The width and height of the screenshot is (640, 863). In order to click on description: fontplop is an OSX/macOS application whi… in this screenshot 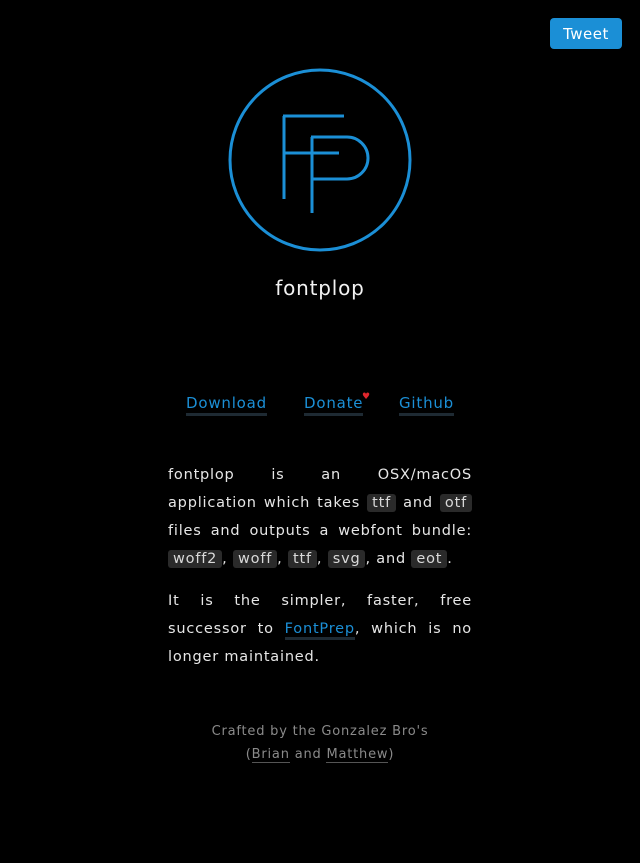, I will do `click(320, 573)`.